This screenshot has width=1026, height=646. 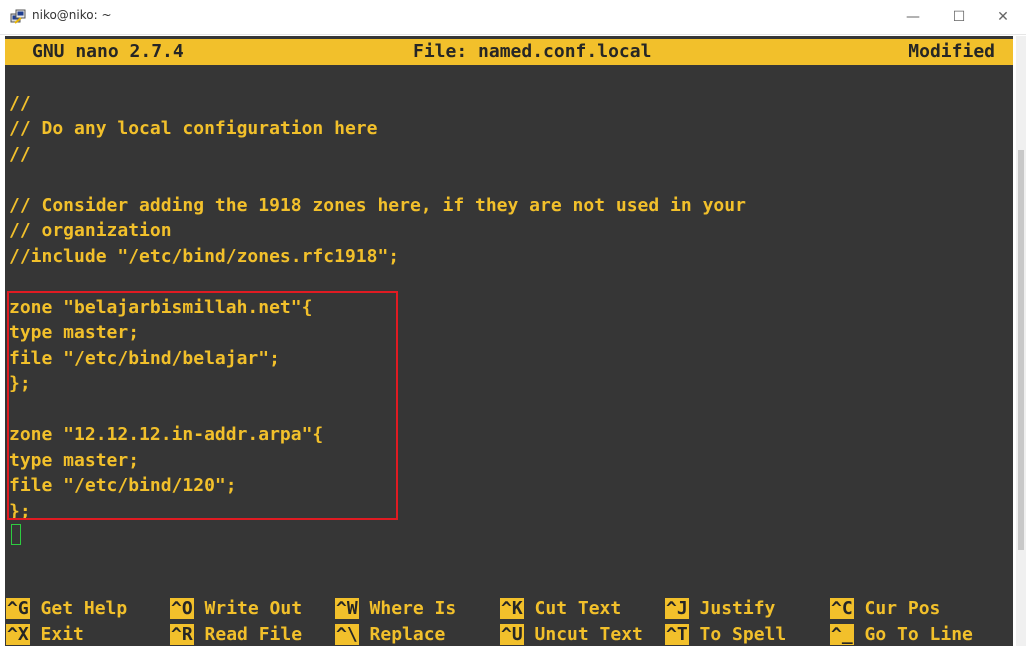 What do you see at coordinates (18, 16) in the screenshot?
I see `putty-icon` at bounding box center [18, 16].